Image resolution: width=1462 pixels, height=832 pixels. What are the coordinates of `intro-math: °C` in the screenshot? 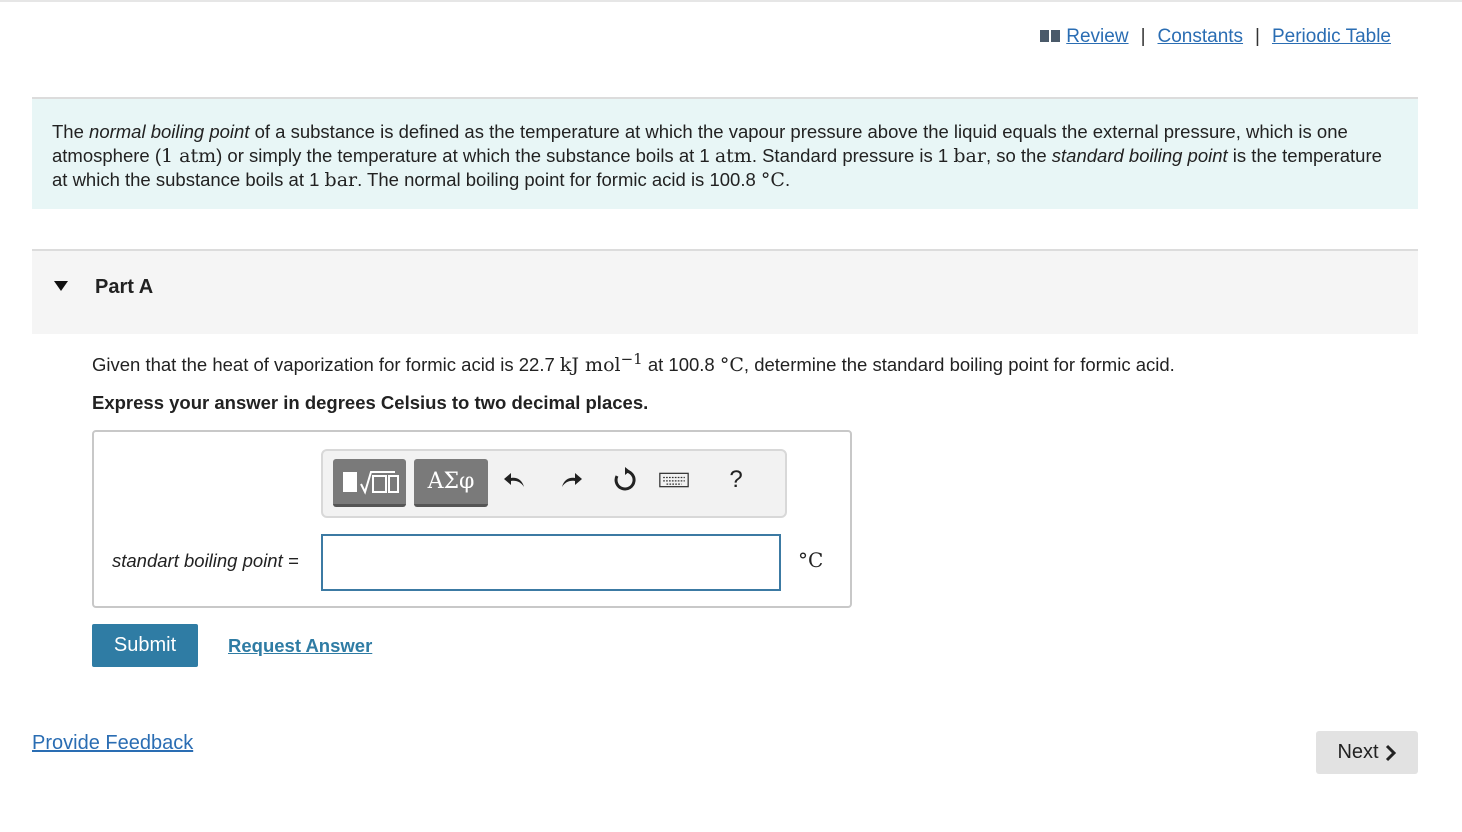 It's located at (772, 180).